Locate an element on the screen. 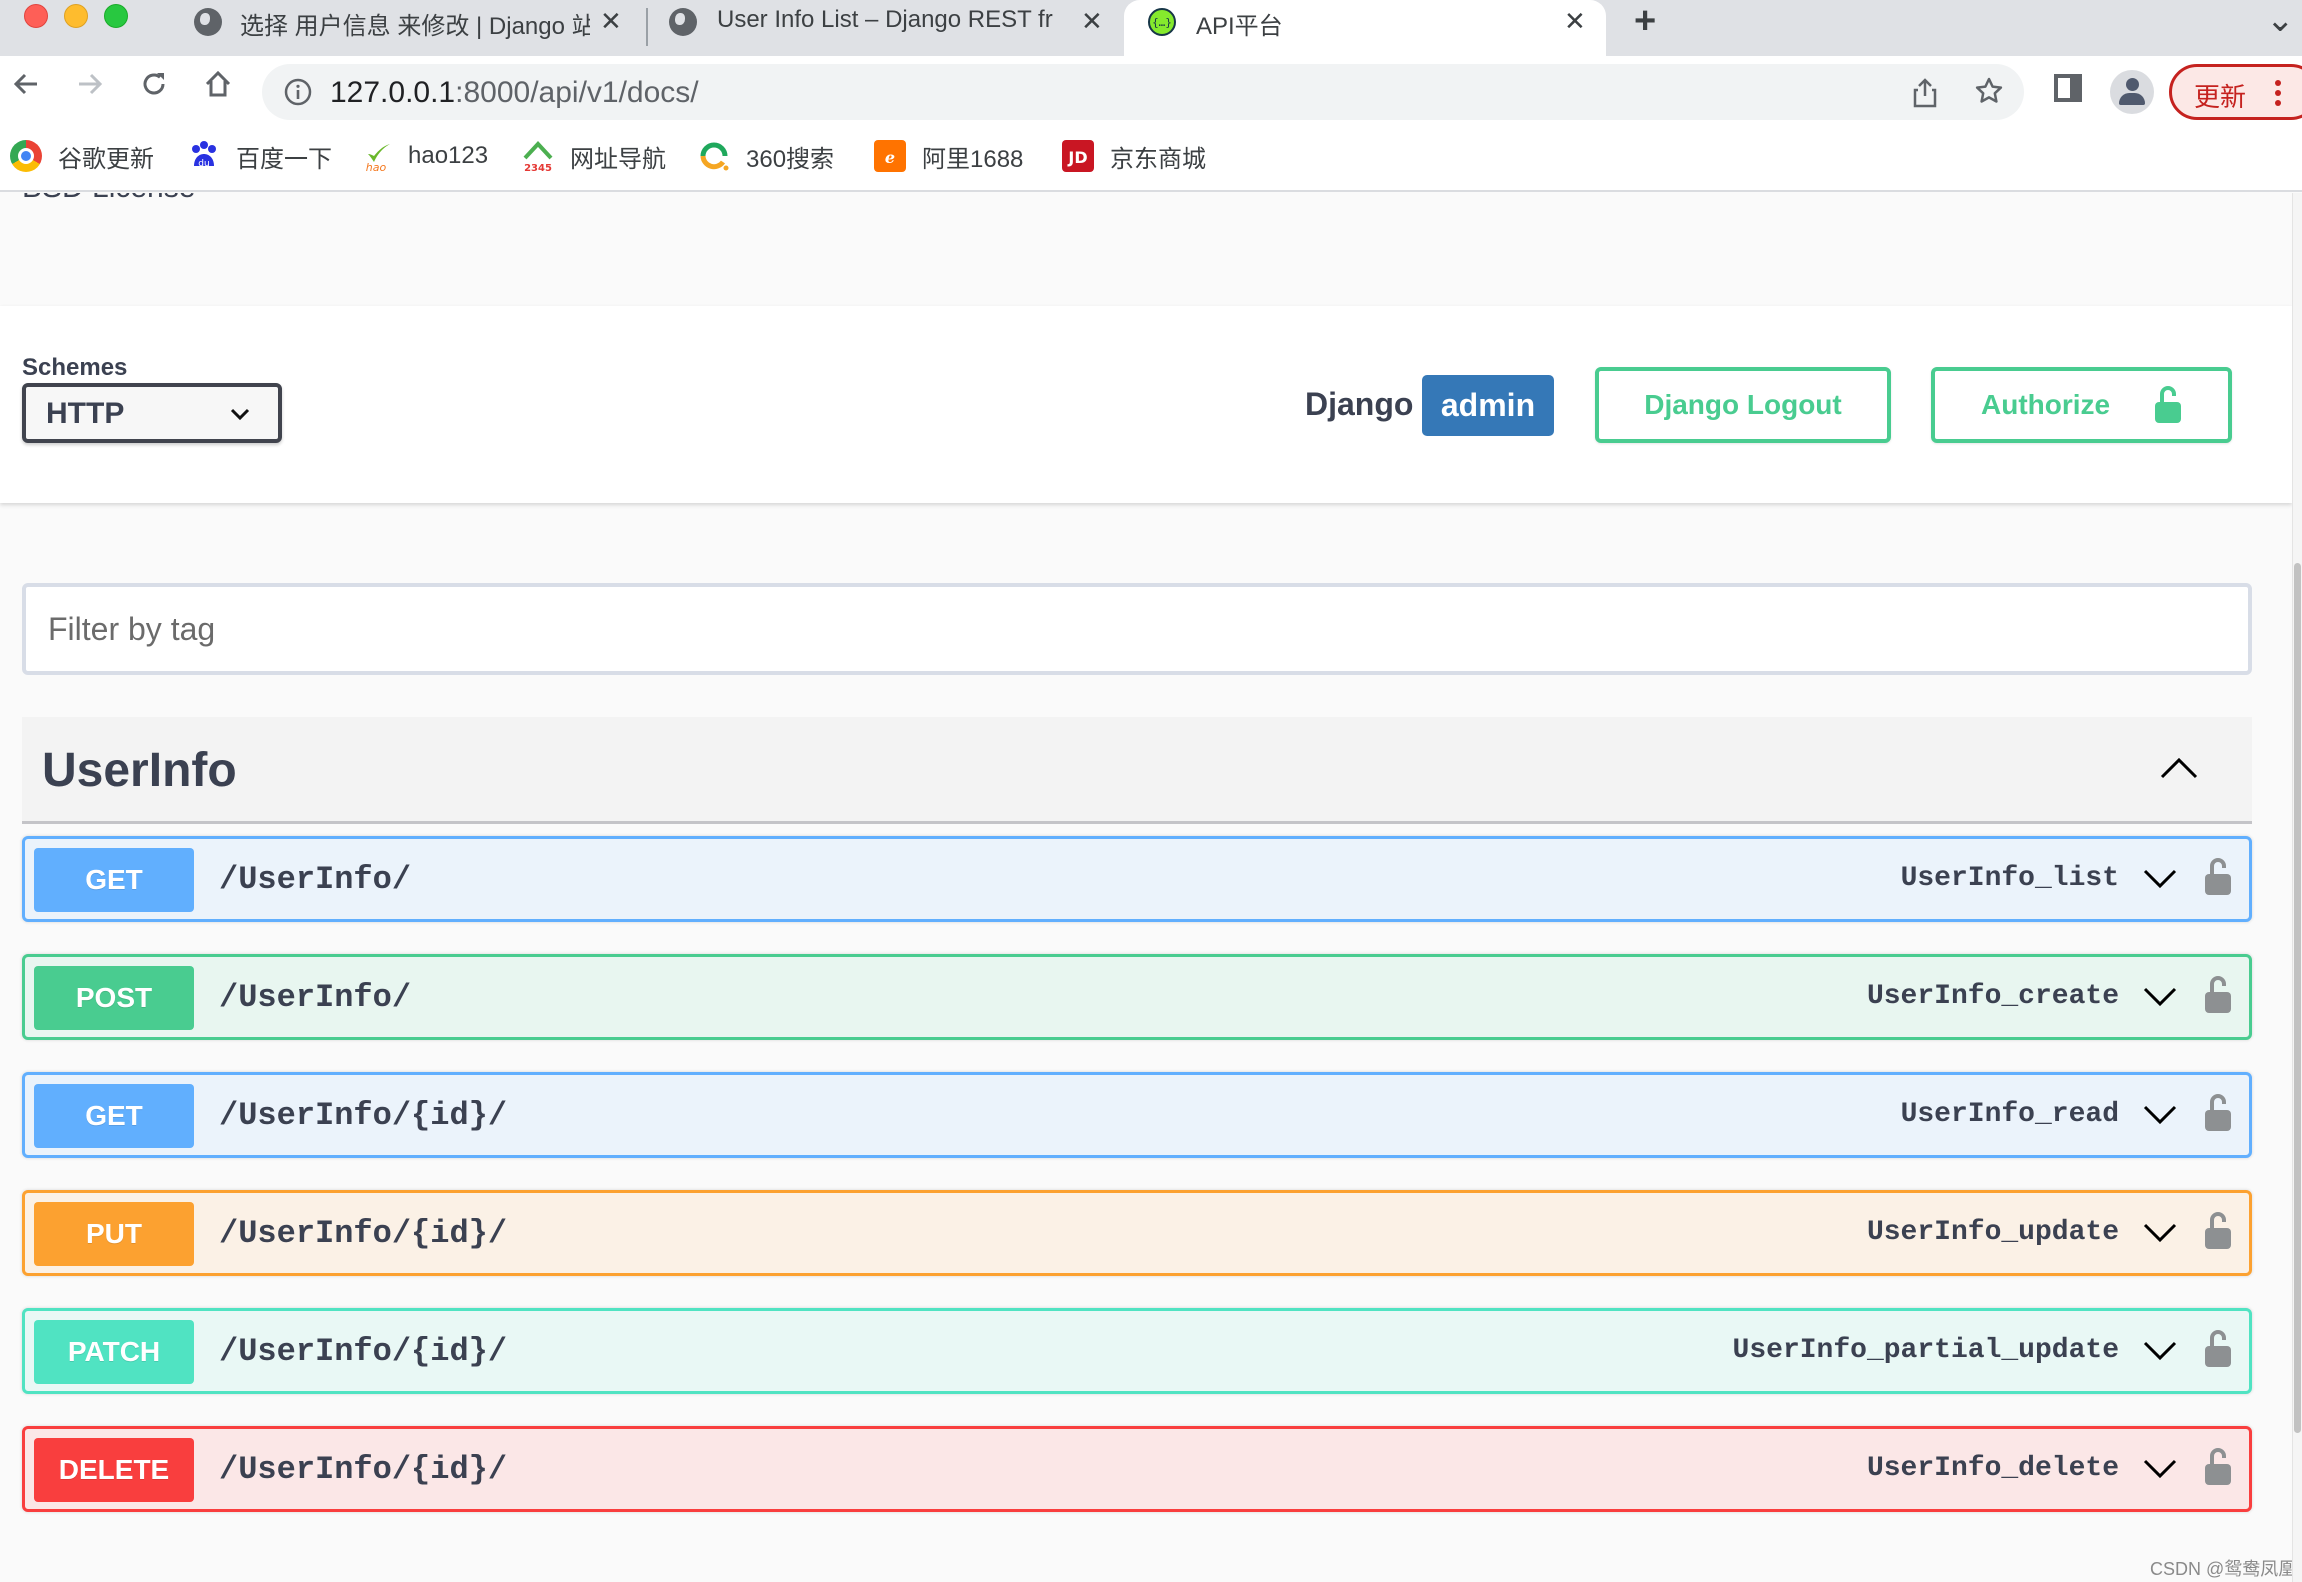  http-method-badge: PUT is located at coordinates (114, 1234).